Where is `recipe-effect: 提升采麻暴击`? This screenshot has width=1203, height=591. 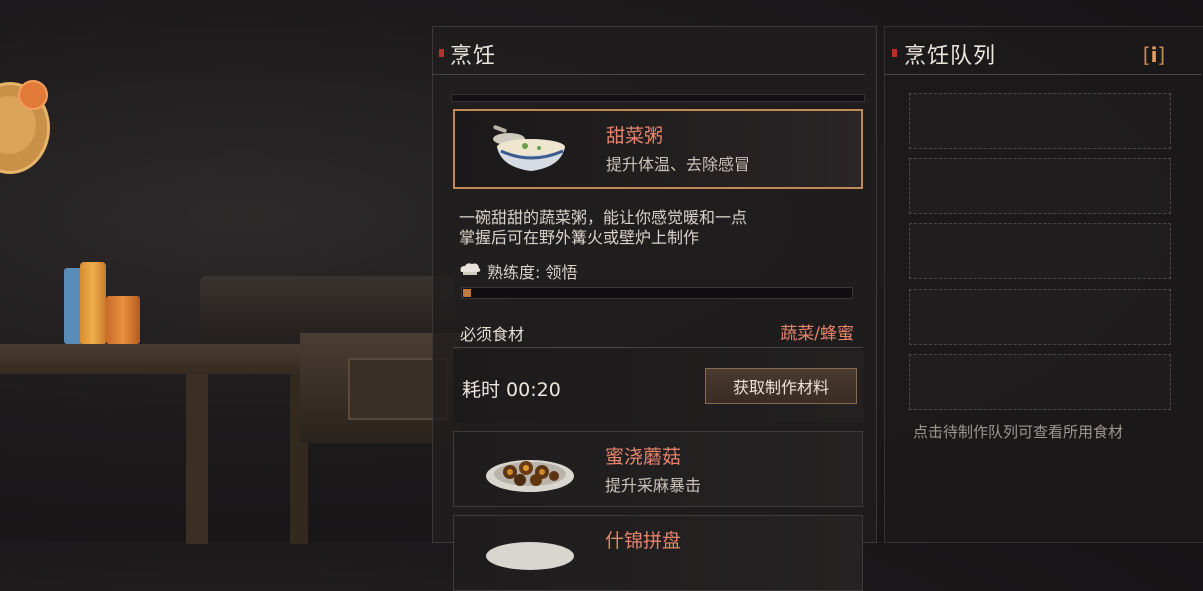
recipe-effect: 提升采麻暴击 is located at coordinates (653, 485).